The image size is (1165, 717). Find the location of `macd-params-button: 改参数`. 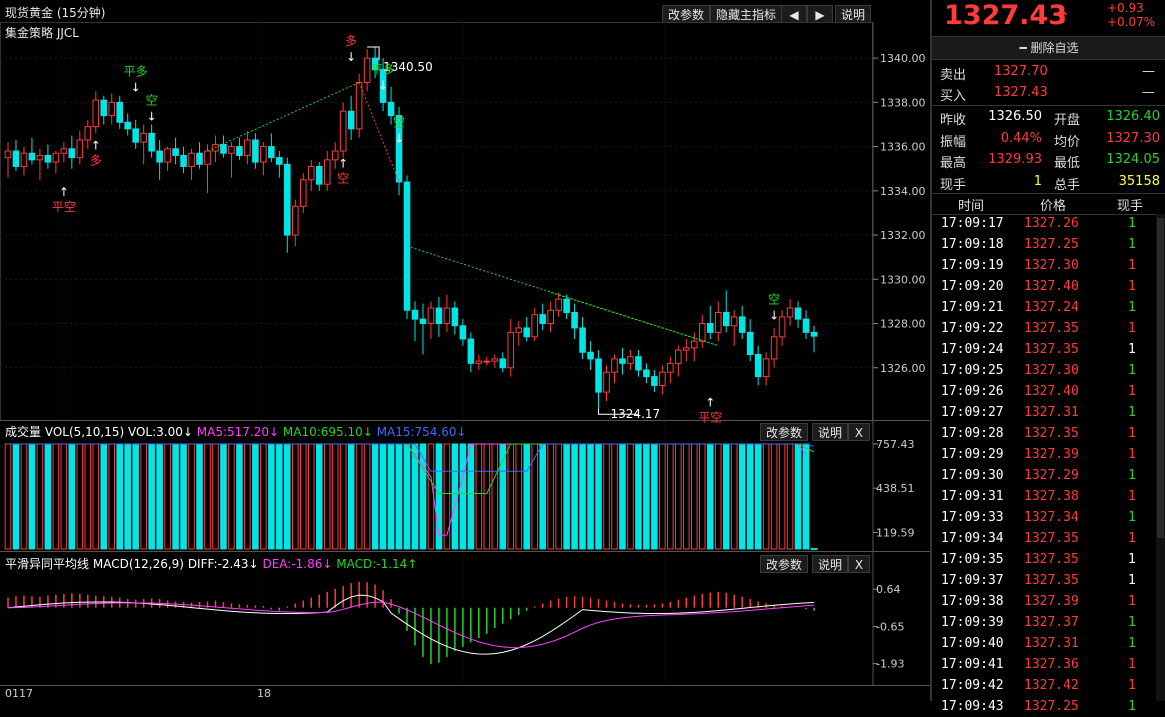

macd-params-button: 改参数 is located at coordinates (784, 564).